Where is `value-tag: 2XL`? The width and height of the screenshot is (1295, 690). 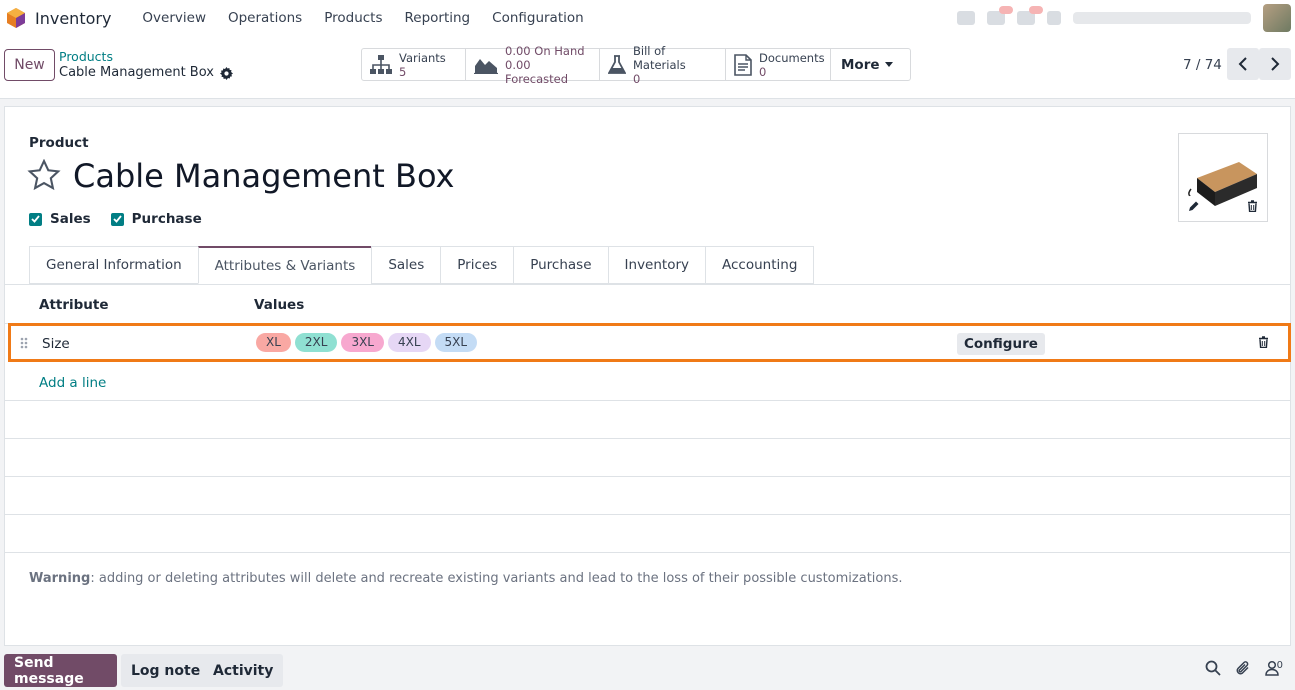
value-tag: 2XL is located at coordinates (316, 342).